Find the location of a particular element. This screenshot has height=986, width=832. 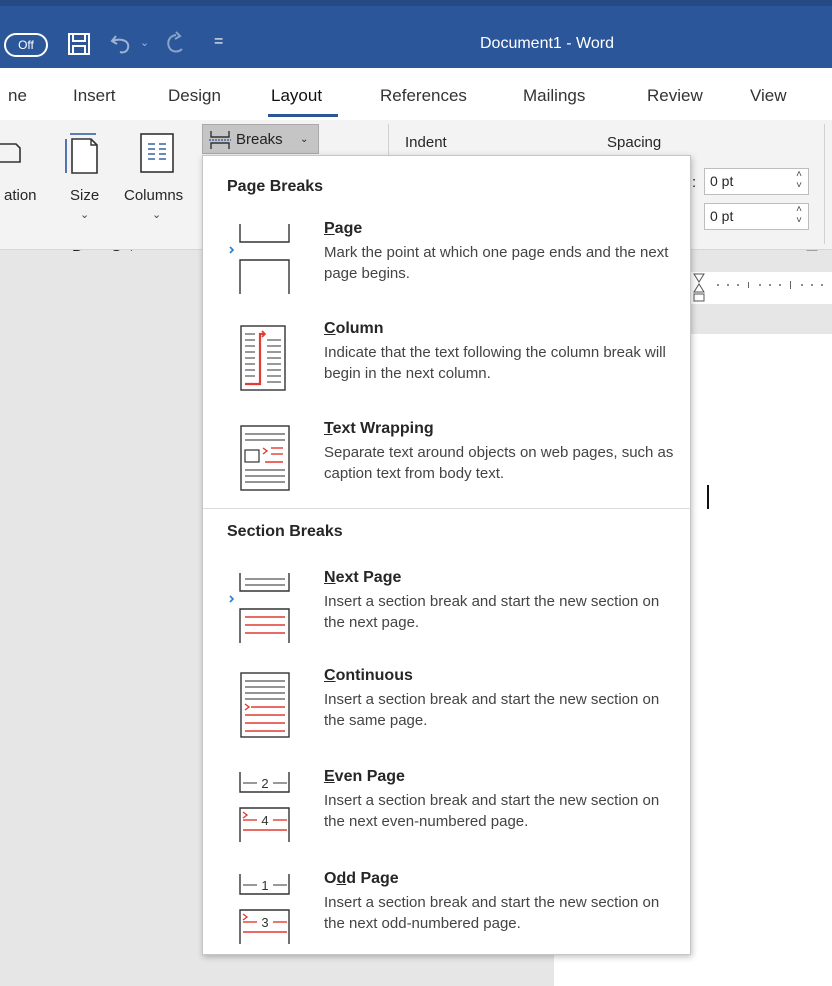

columns-icon is located at coordinates (157, 153).